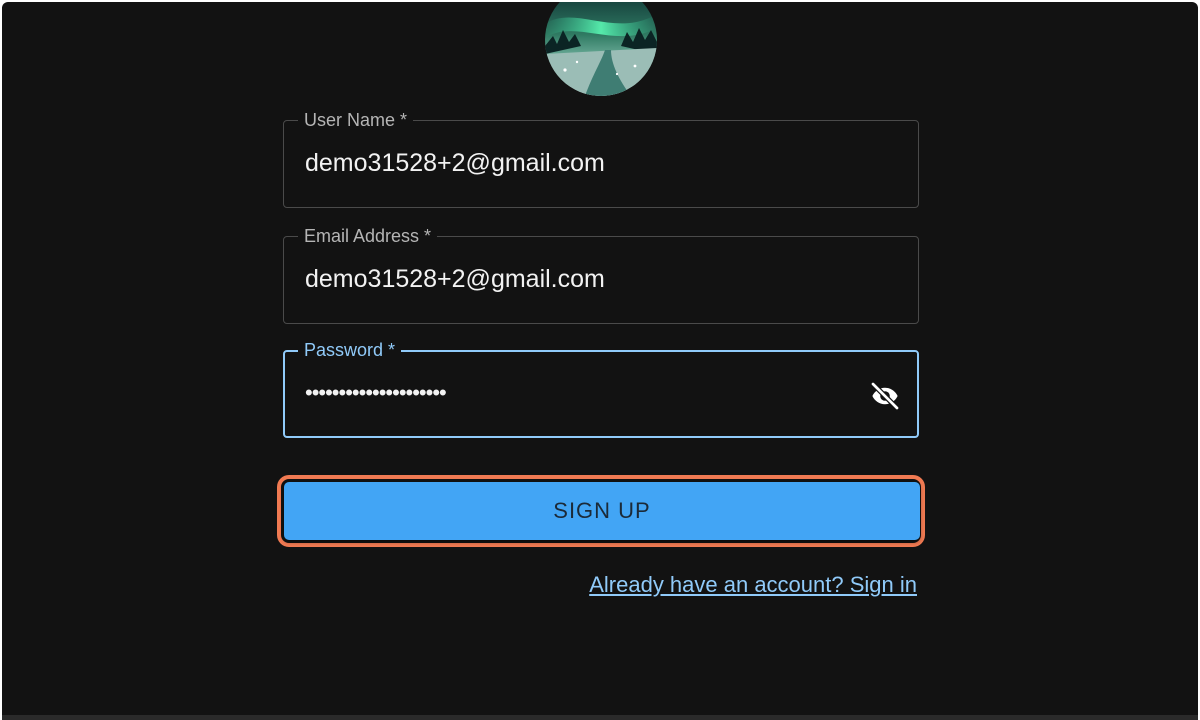 The image size is (1200, 720). What do you see at coordinates (753, 585) in the screenshot?
I see `signin-link: Already have an account? Sign in` at bounding box center [753, 585].